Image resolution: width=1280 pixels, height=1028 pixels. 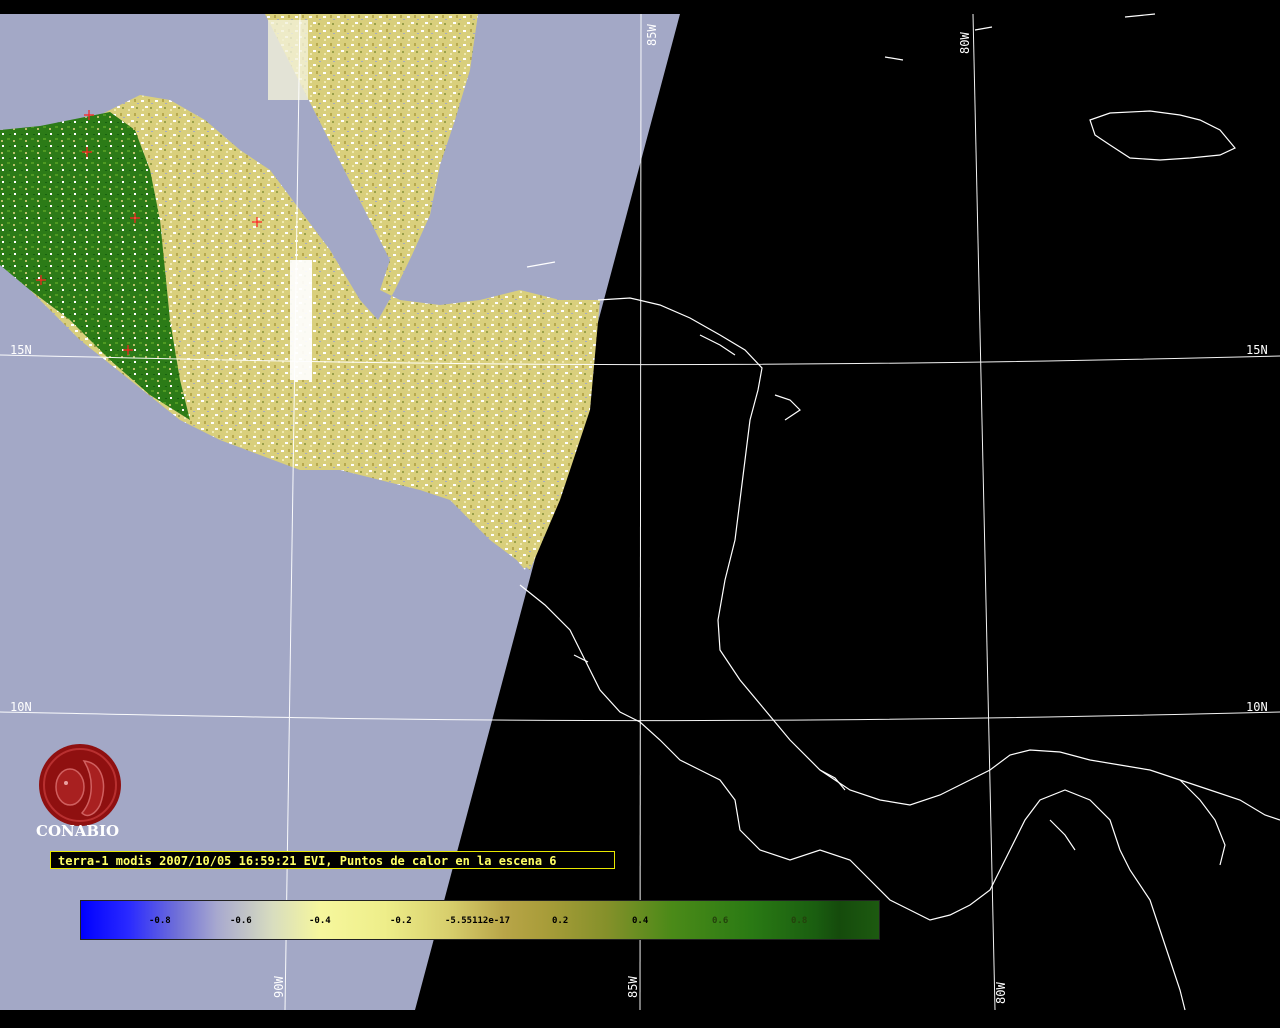 What do you see at coordinates (1257, 707) in the screenshot?
I see `lat-label-10n-right: 10N` at bounding box center [1257, 707].